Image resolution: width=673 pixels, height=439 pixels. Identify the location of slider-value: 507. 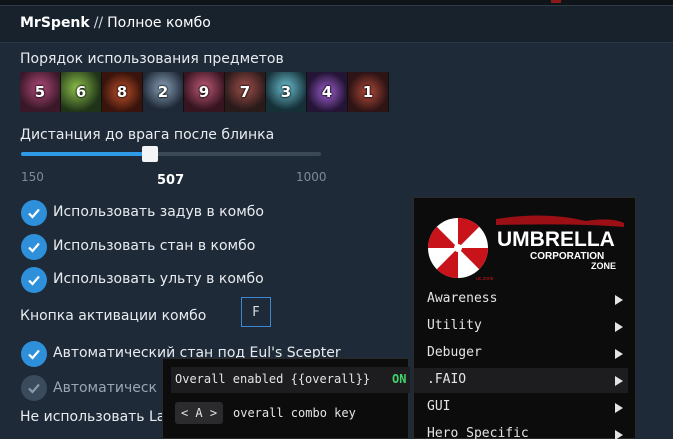
(171, 180).